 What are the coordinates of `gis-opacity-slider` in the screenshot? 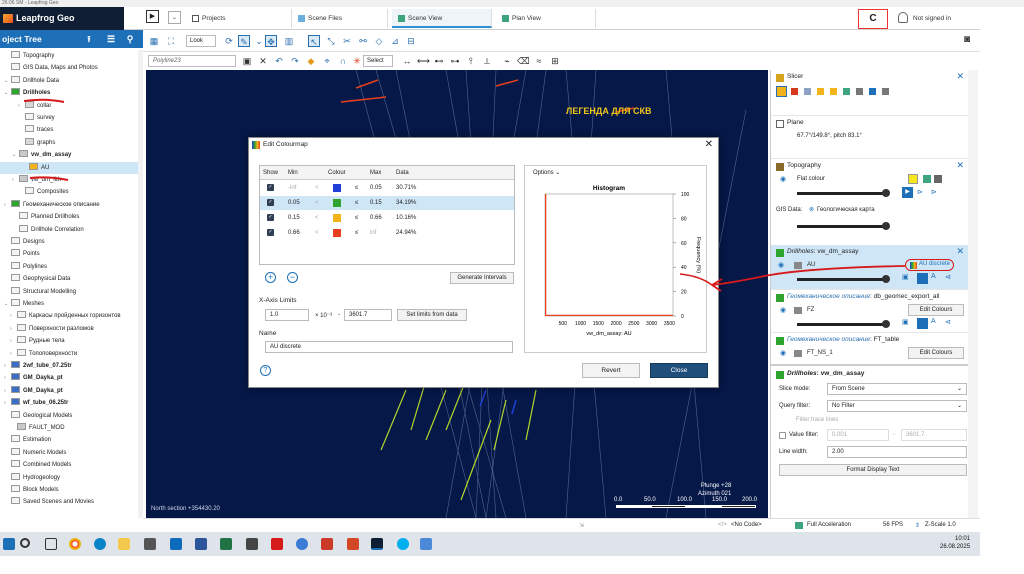 It's located at (843, 226).